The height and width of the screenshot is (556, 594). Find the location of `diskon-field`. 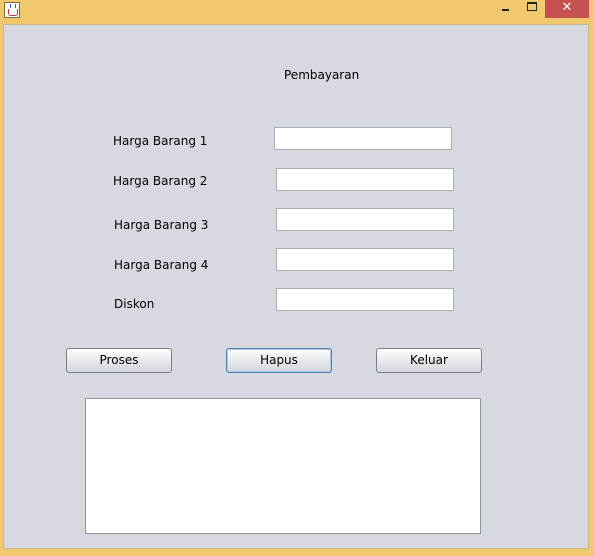

diskon-field is located at coordinates (365, 299).